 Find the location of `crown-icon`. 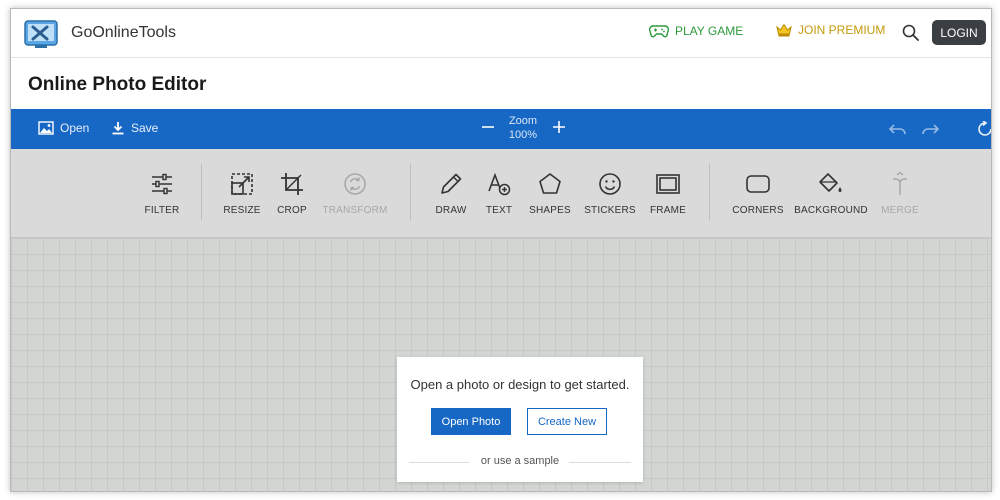

crown-icon is located at coordinates (784, 30).